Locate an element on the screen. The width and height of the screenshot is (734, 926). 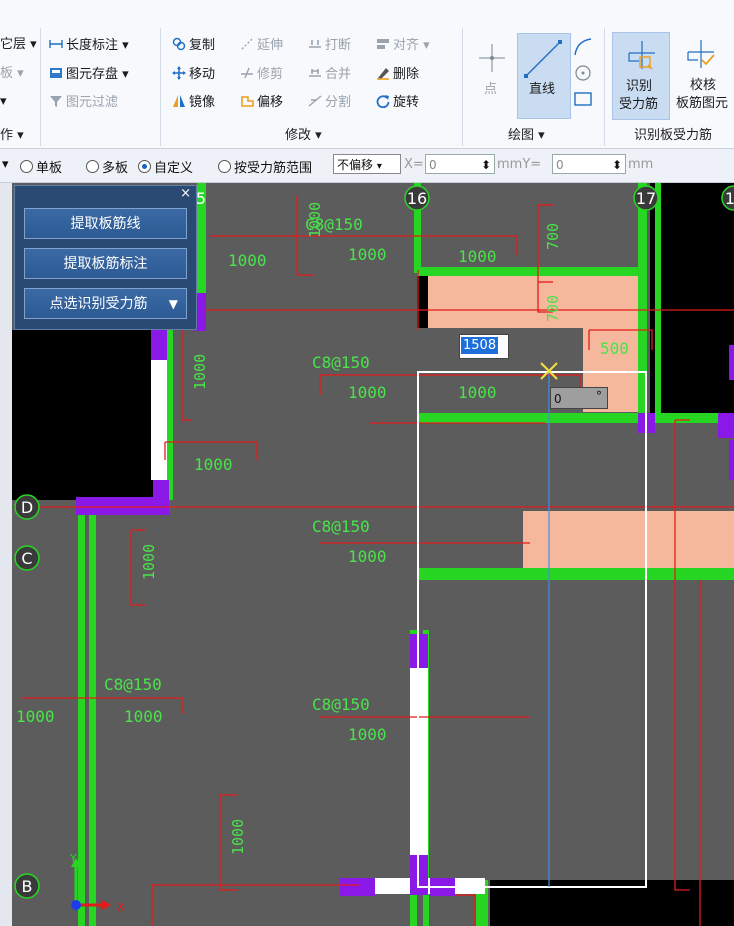
close-icon: × is located at coordinates (185, 193).